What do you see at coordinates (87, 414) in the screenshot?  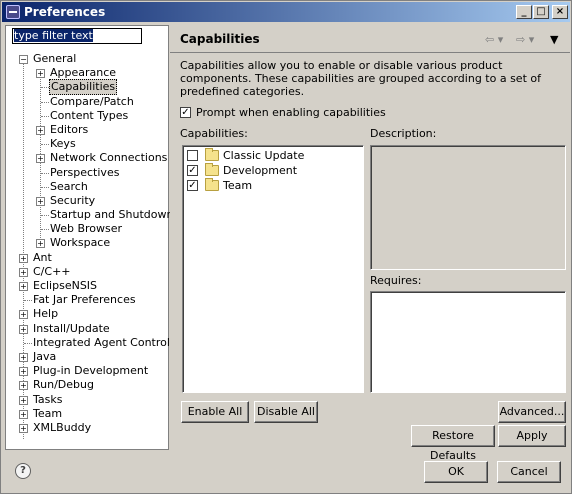 I see `tree-item-team: + Team` at bounding box center [87, 414].